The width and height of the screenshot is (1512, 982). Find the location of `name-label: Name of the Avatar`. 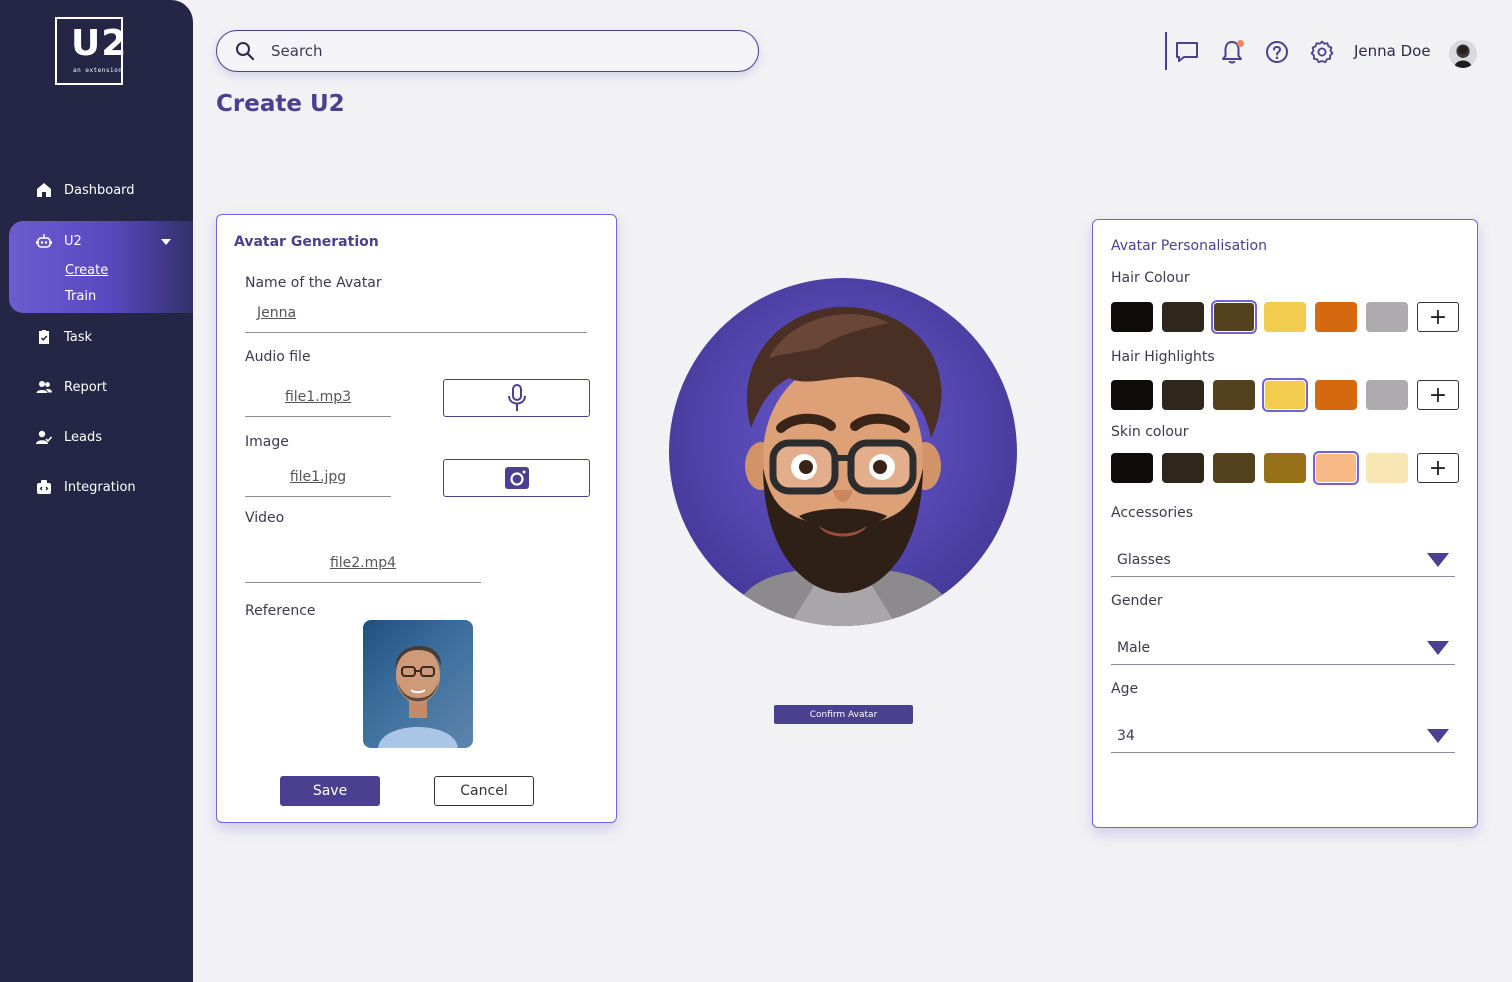

name-label: Name of the Avatar is located at coordinates (313, 283).